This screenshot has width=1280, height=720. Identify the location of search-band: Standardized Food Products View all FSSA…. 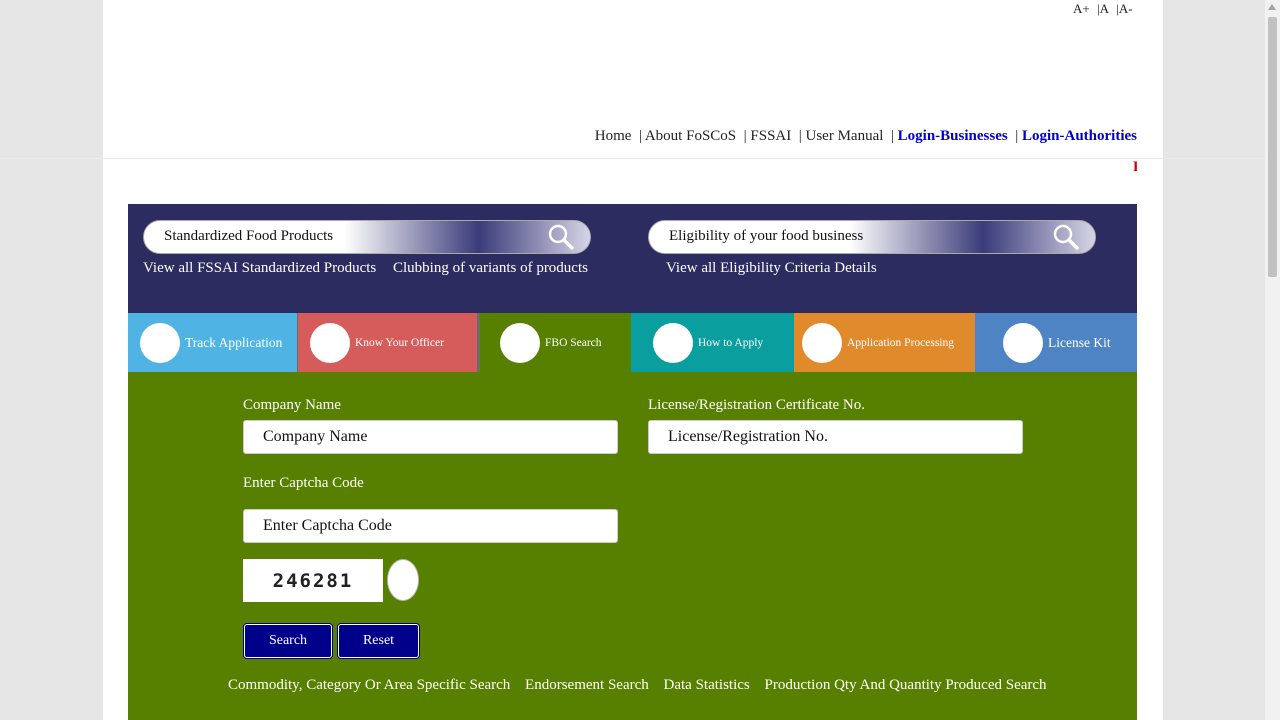
(632, 258).